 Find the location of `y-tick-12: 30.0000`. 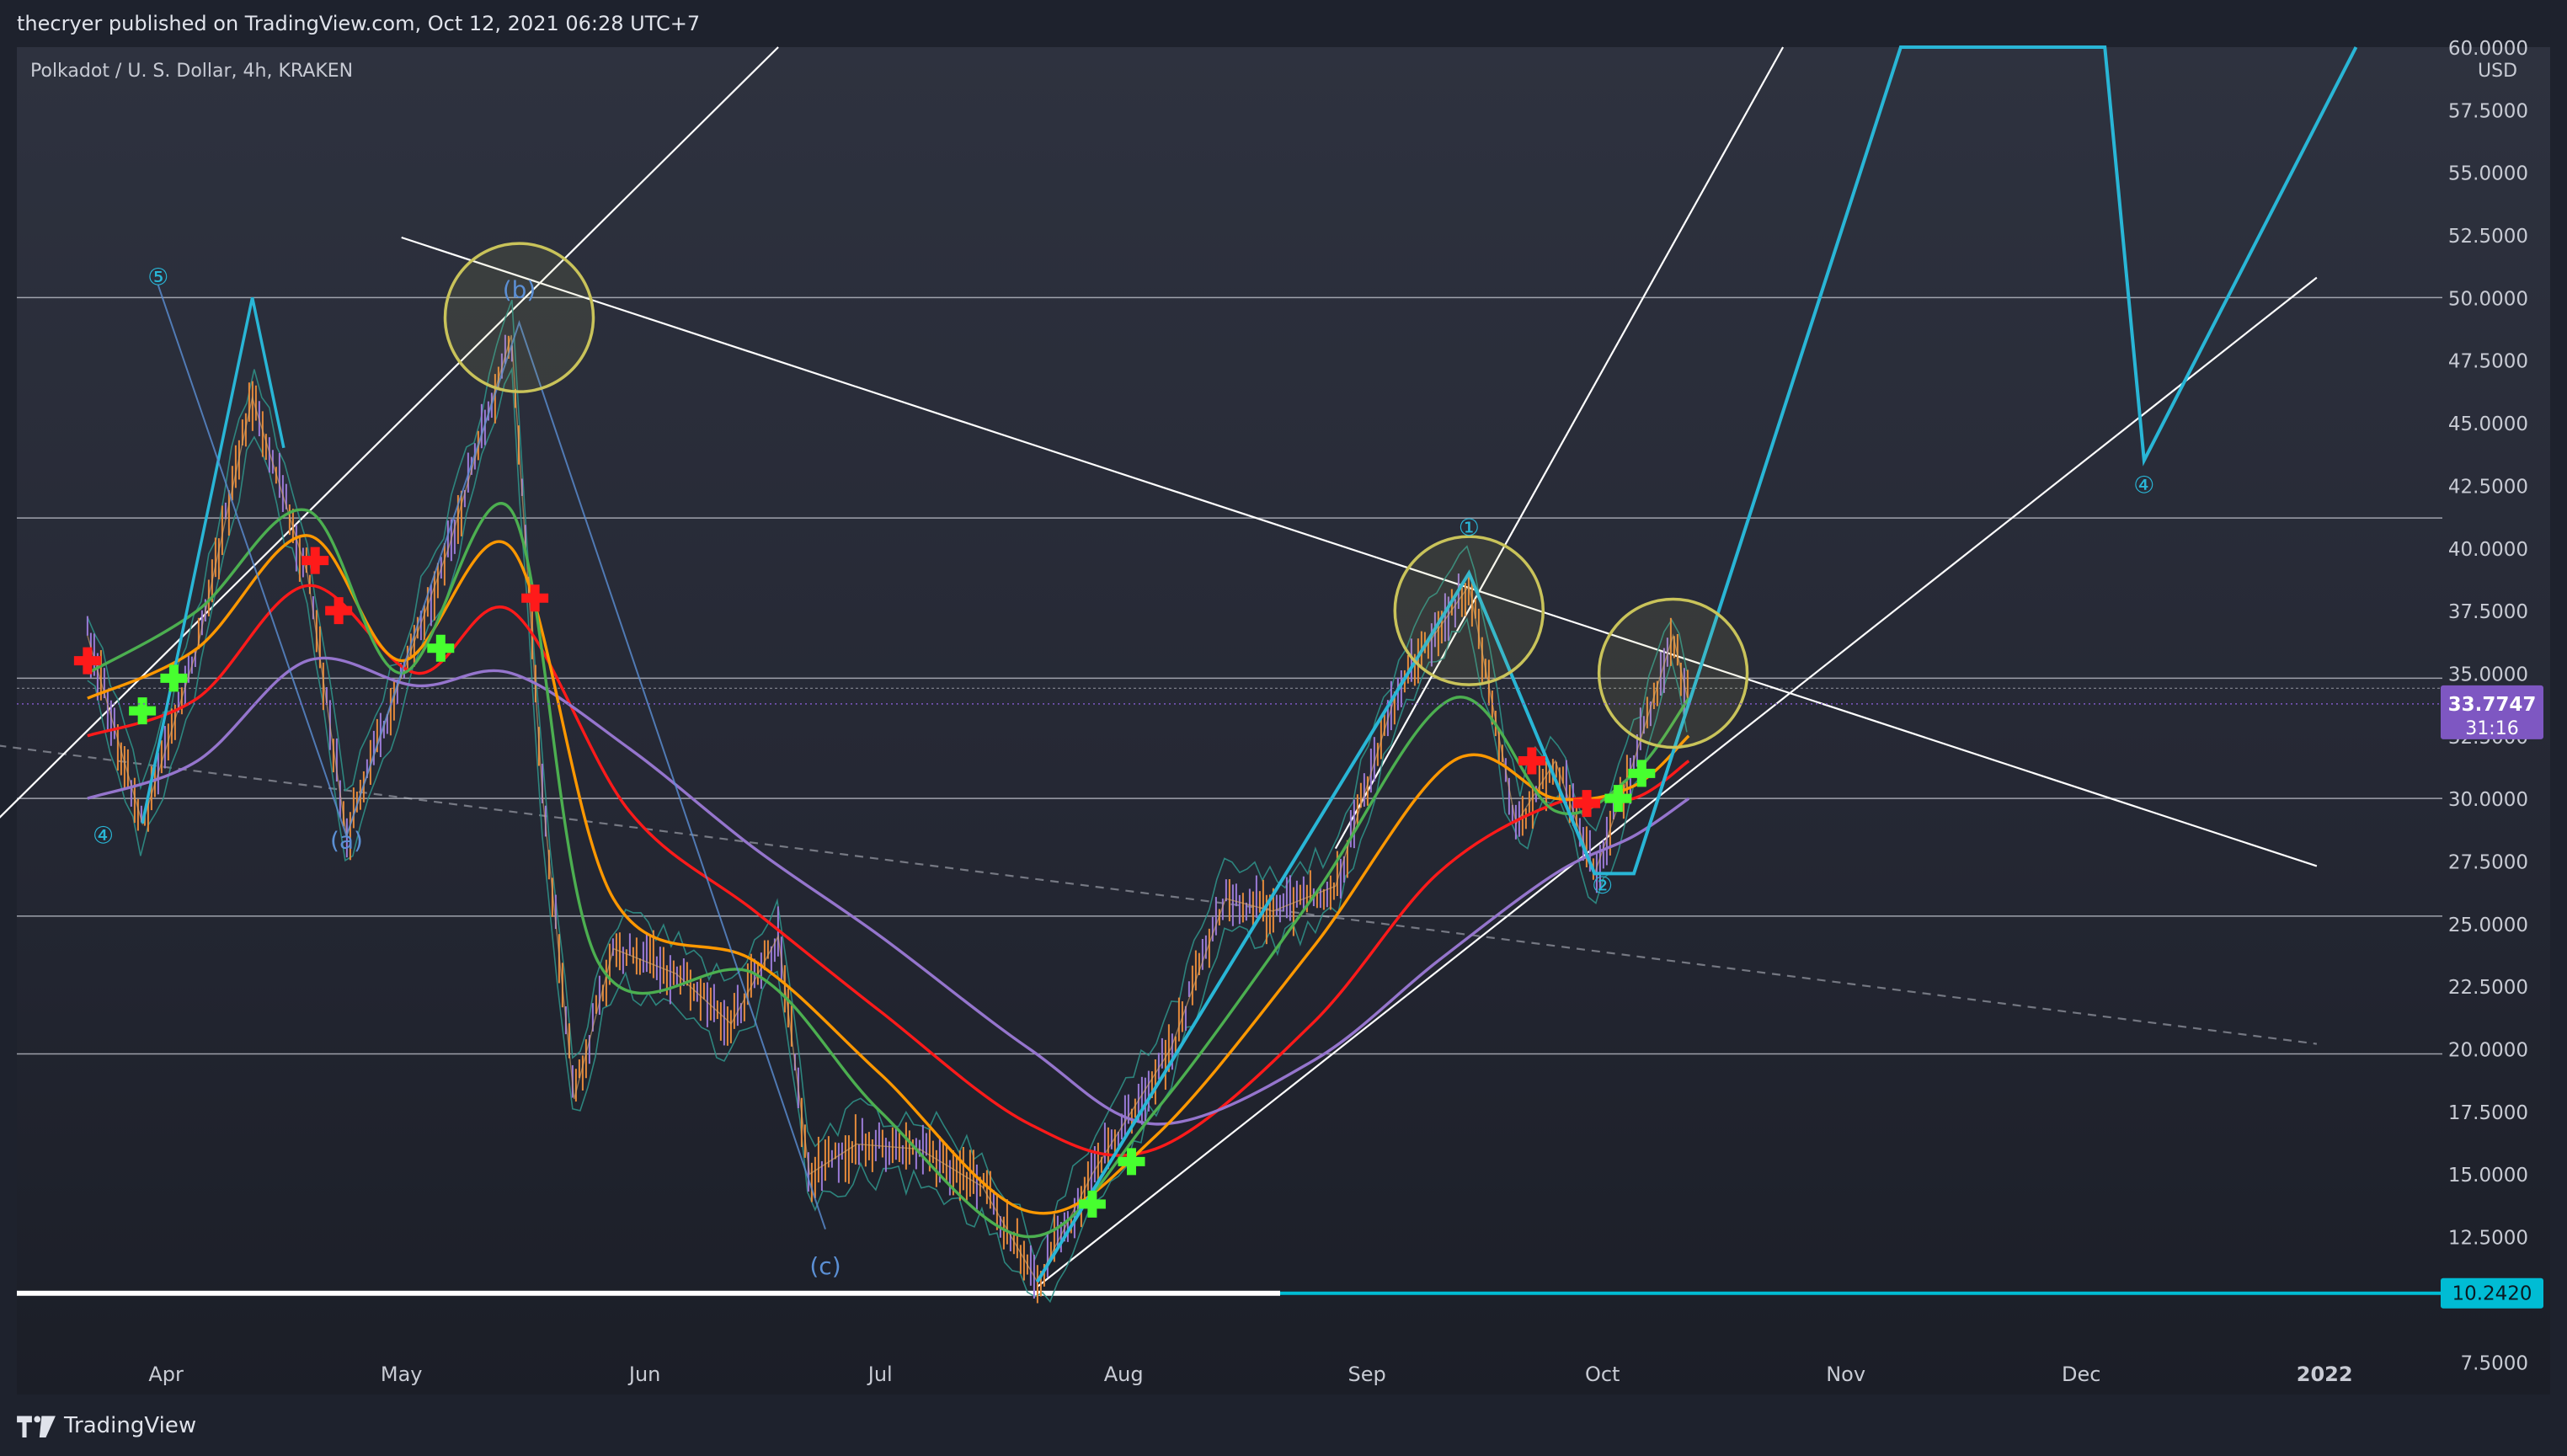

y-tick-12: 30.0000 is located at coordinates (2488, 800).